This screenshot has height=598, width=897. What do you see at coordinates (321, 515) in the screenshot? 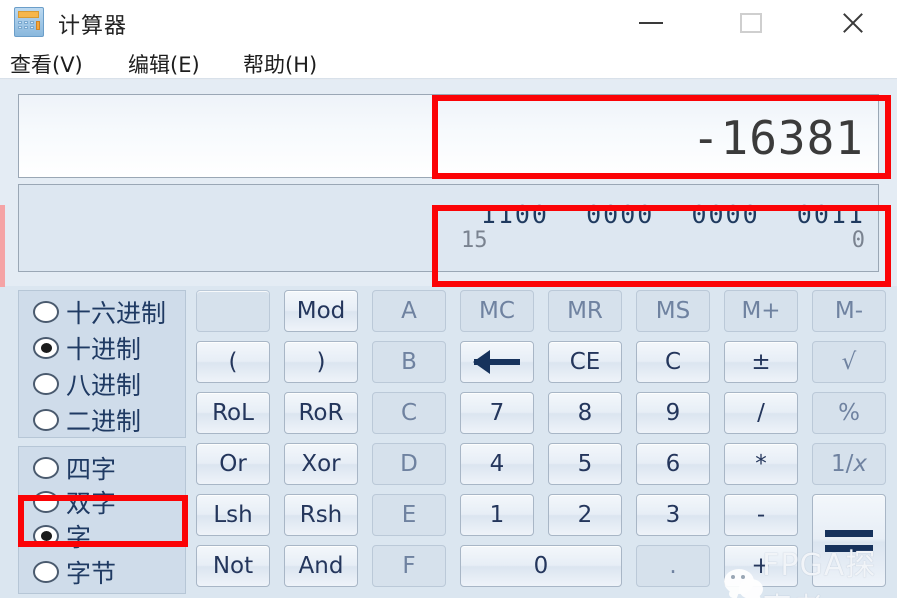
I see `key-rsh: Rsh` at bounding box center [321, 515].